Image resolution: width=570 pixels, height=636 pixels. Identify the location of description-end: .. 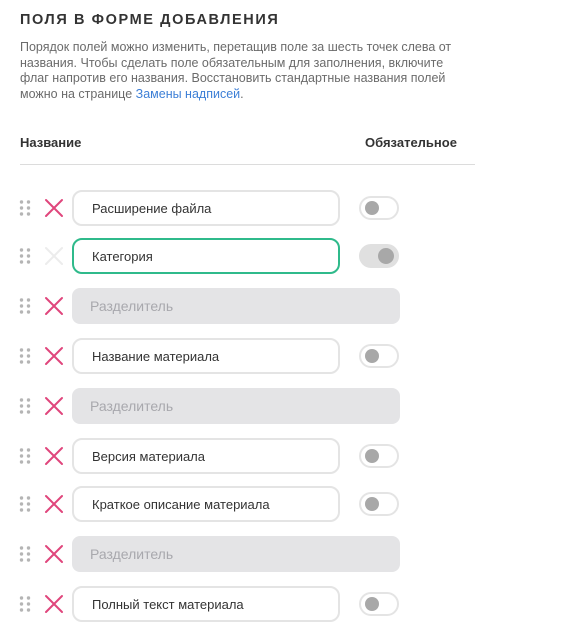
(242, 93).